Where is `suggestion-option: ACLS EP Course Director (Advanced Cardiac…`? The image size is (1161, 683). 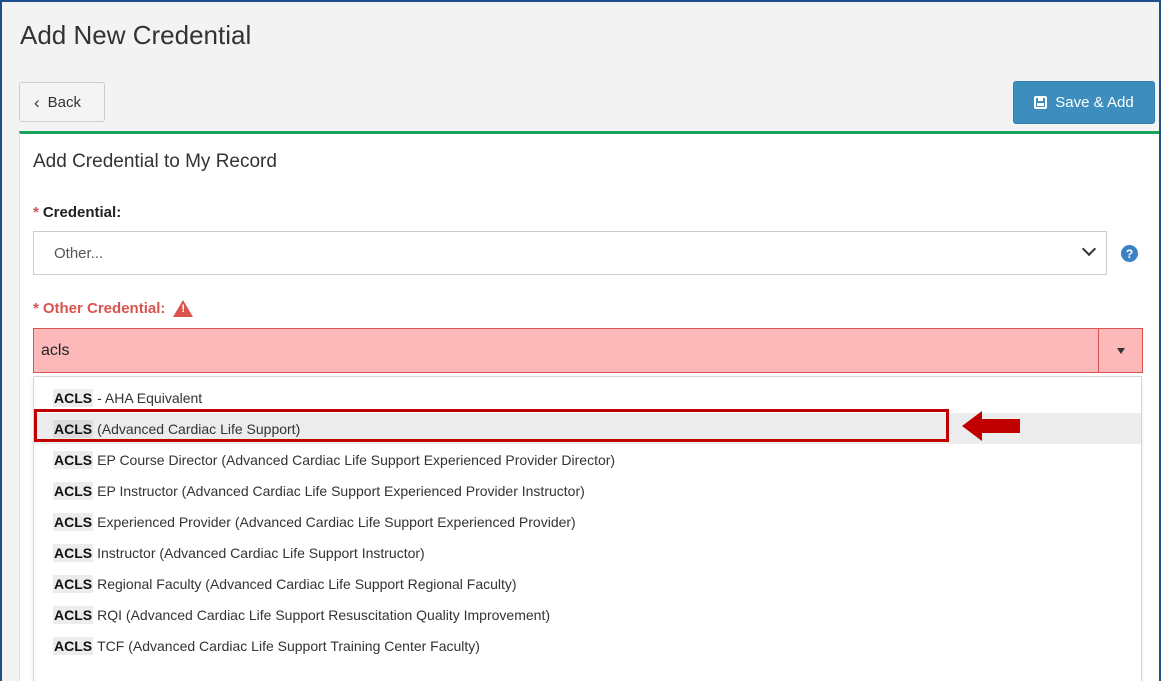 suggestion-option: ACLS EP Course Director (Advanced Cardiac… is located at coordinates (587, 459).